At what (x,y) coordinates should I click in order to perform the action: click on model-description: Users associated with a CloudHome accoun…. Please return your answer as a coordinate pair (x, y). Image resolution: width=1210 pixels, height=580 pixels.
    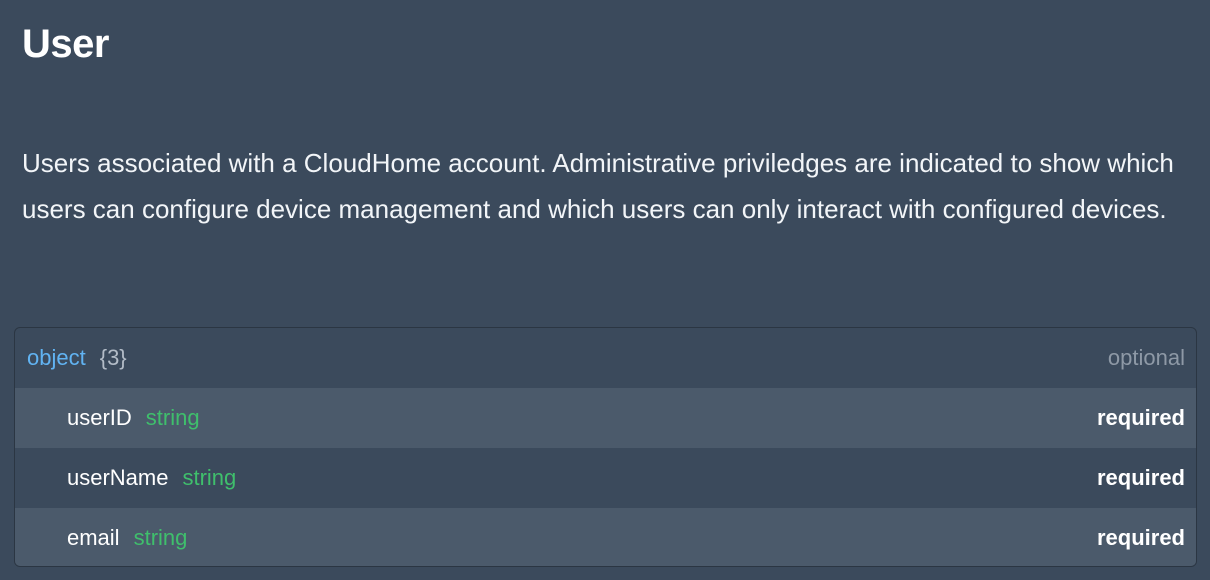
    Looking at the image, I should click on (598, 186).